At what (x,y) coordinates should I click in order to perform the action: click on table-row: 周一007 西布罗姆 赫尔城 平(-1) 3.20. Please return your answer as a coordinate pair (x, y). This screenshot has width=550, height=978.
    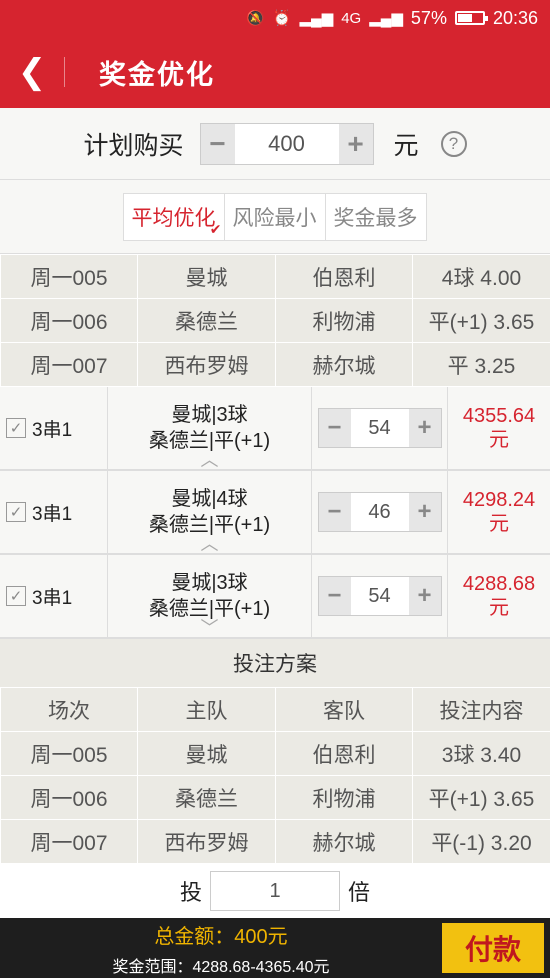
    Looking at the image, I should click on (275, 841).